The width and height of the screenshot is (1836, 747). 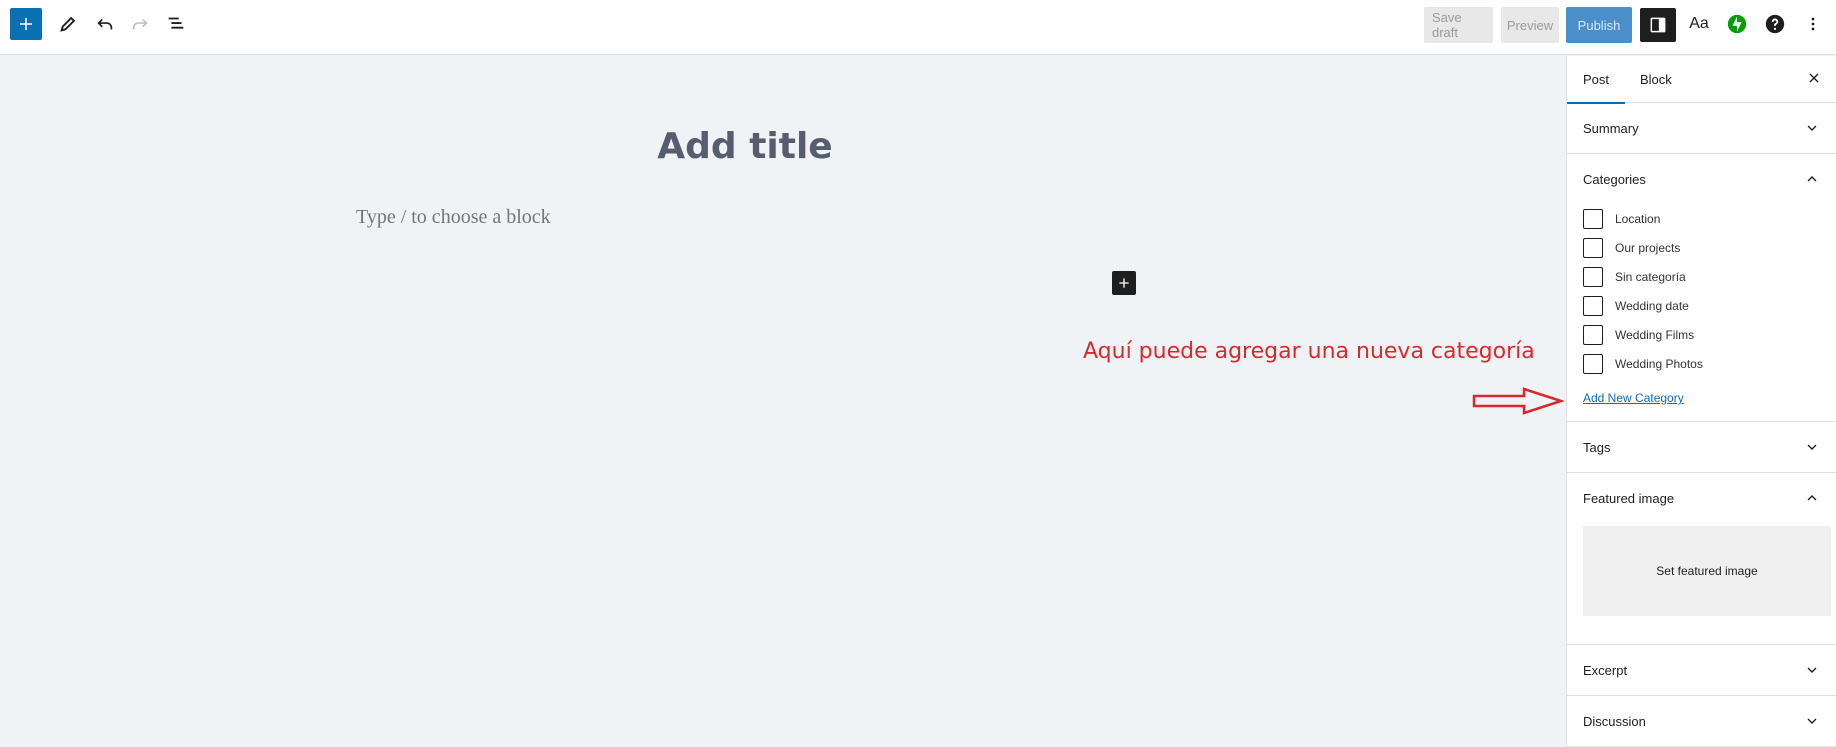 I want to click on styles-label: Aa, so click(x=1699, y=23).